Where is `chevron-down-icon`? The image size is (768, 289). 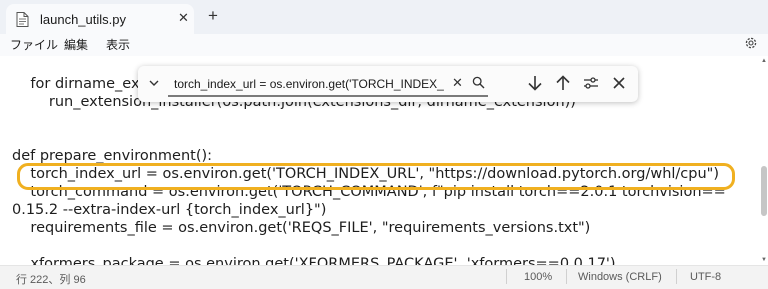 chevron-down-icon is located at coordinates (154, 83).